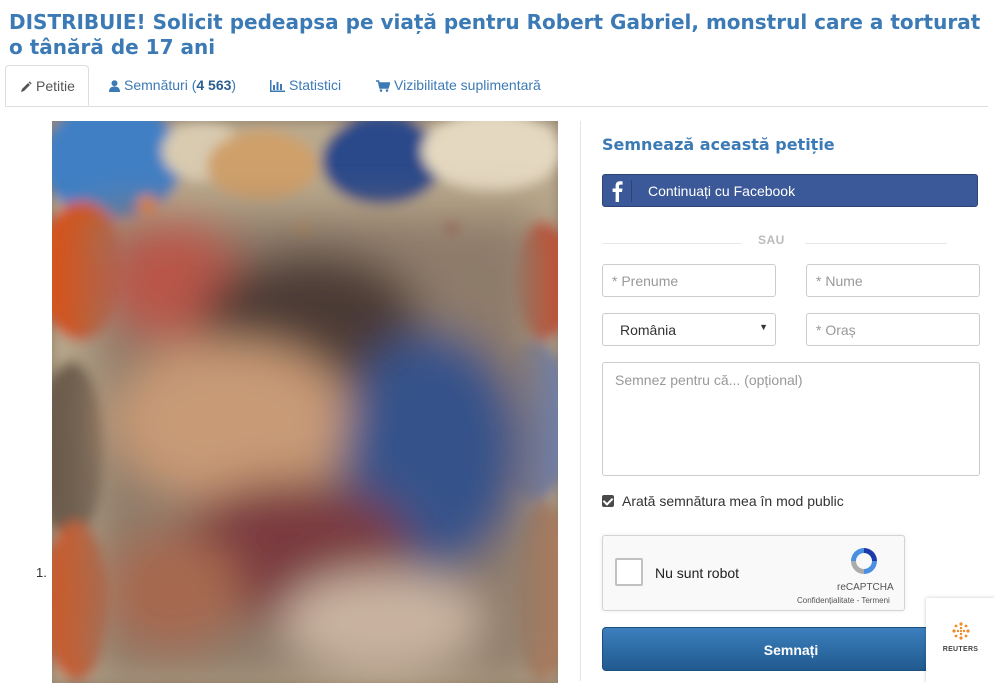 The width and height of the screenshot is (995, 683). I want to click on sign-form-title: Semnează această petiție, so click(718, 144).